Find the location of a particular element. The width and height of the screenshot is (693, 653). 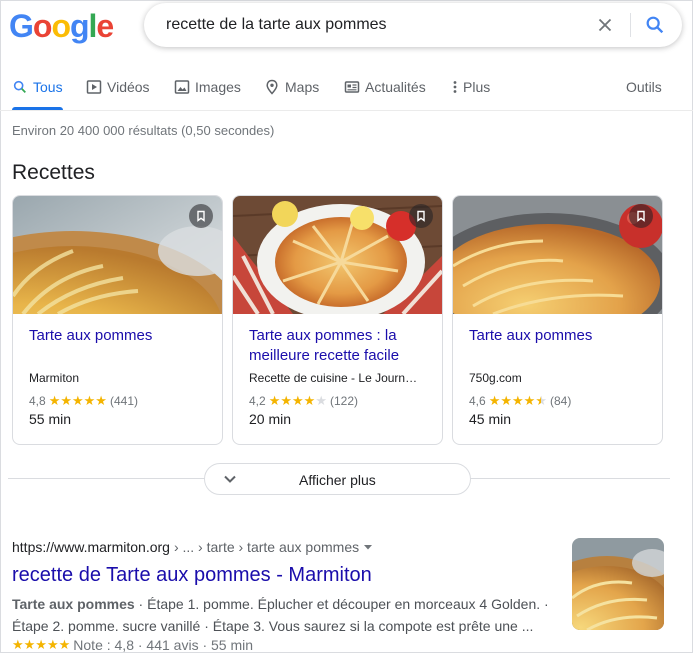

tab-more: Plus is located at coordinates (471, 87).